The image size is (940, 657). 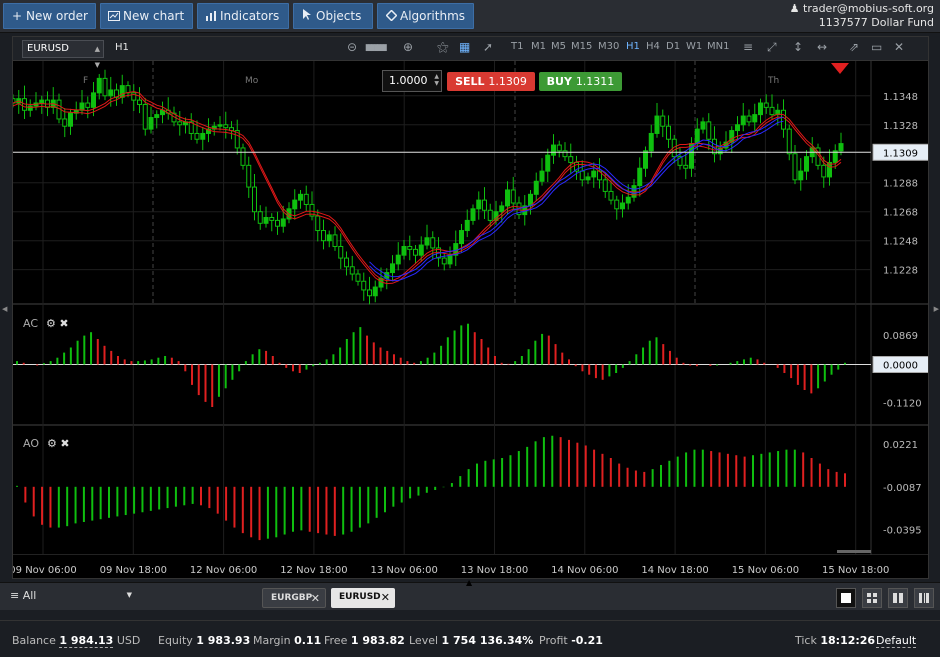 What do you see at coordinates (464, 47) in the screenshot?
I see `candle-type-icon: ▦` at bounding box center [464, 47].